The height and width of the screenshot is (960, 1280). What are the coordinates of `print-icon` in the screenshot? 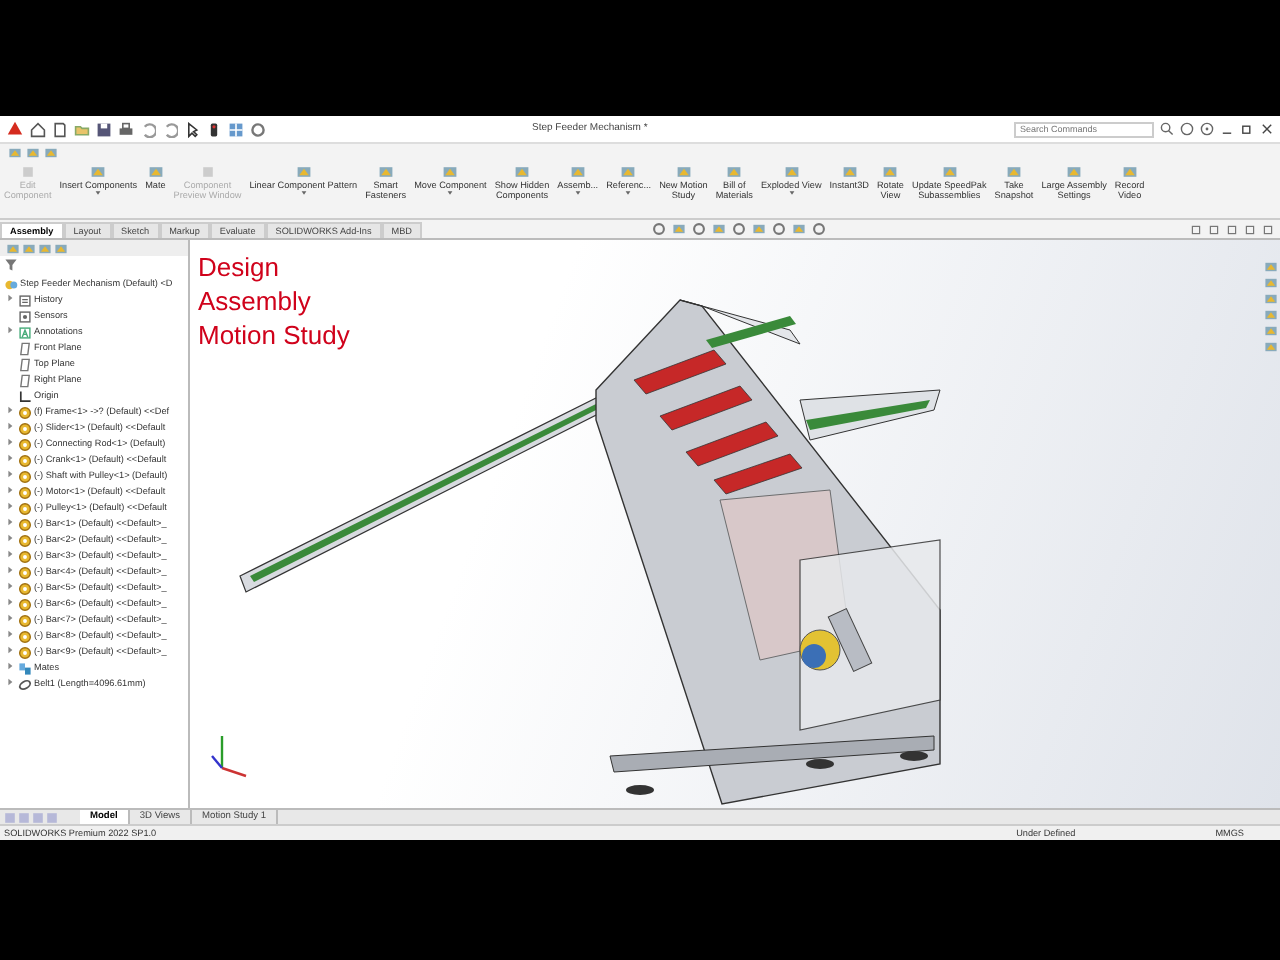 It's located at (126, 129).